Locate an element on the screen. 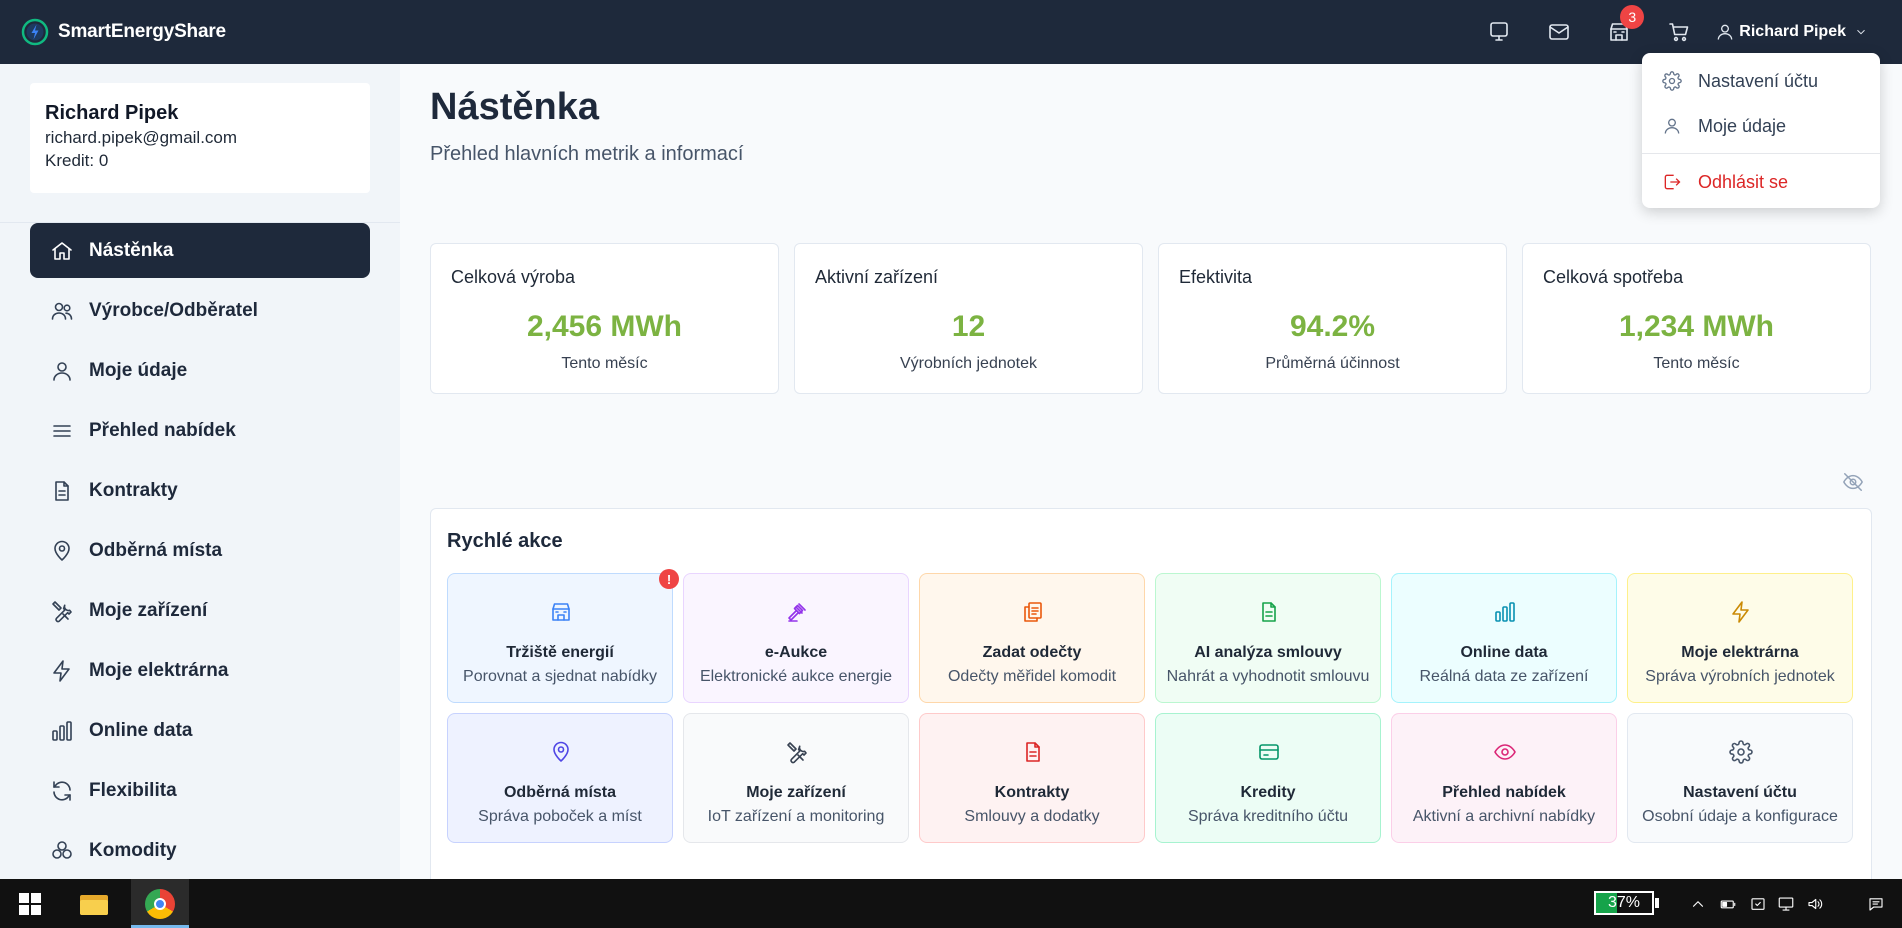 The height and width of the screenshot is (928, 1902). tile-subtitle: IoT zařízení a monitoring is located at coordinates (796, 816).